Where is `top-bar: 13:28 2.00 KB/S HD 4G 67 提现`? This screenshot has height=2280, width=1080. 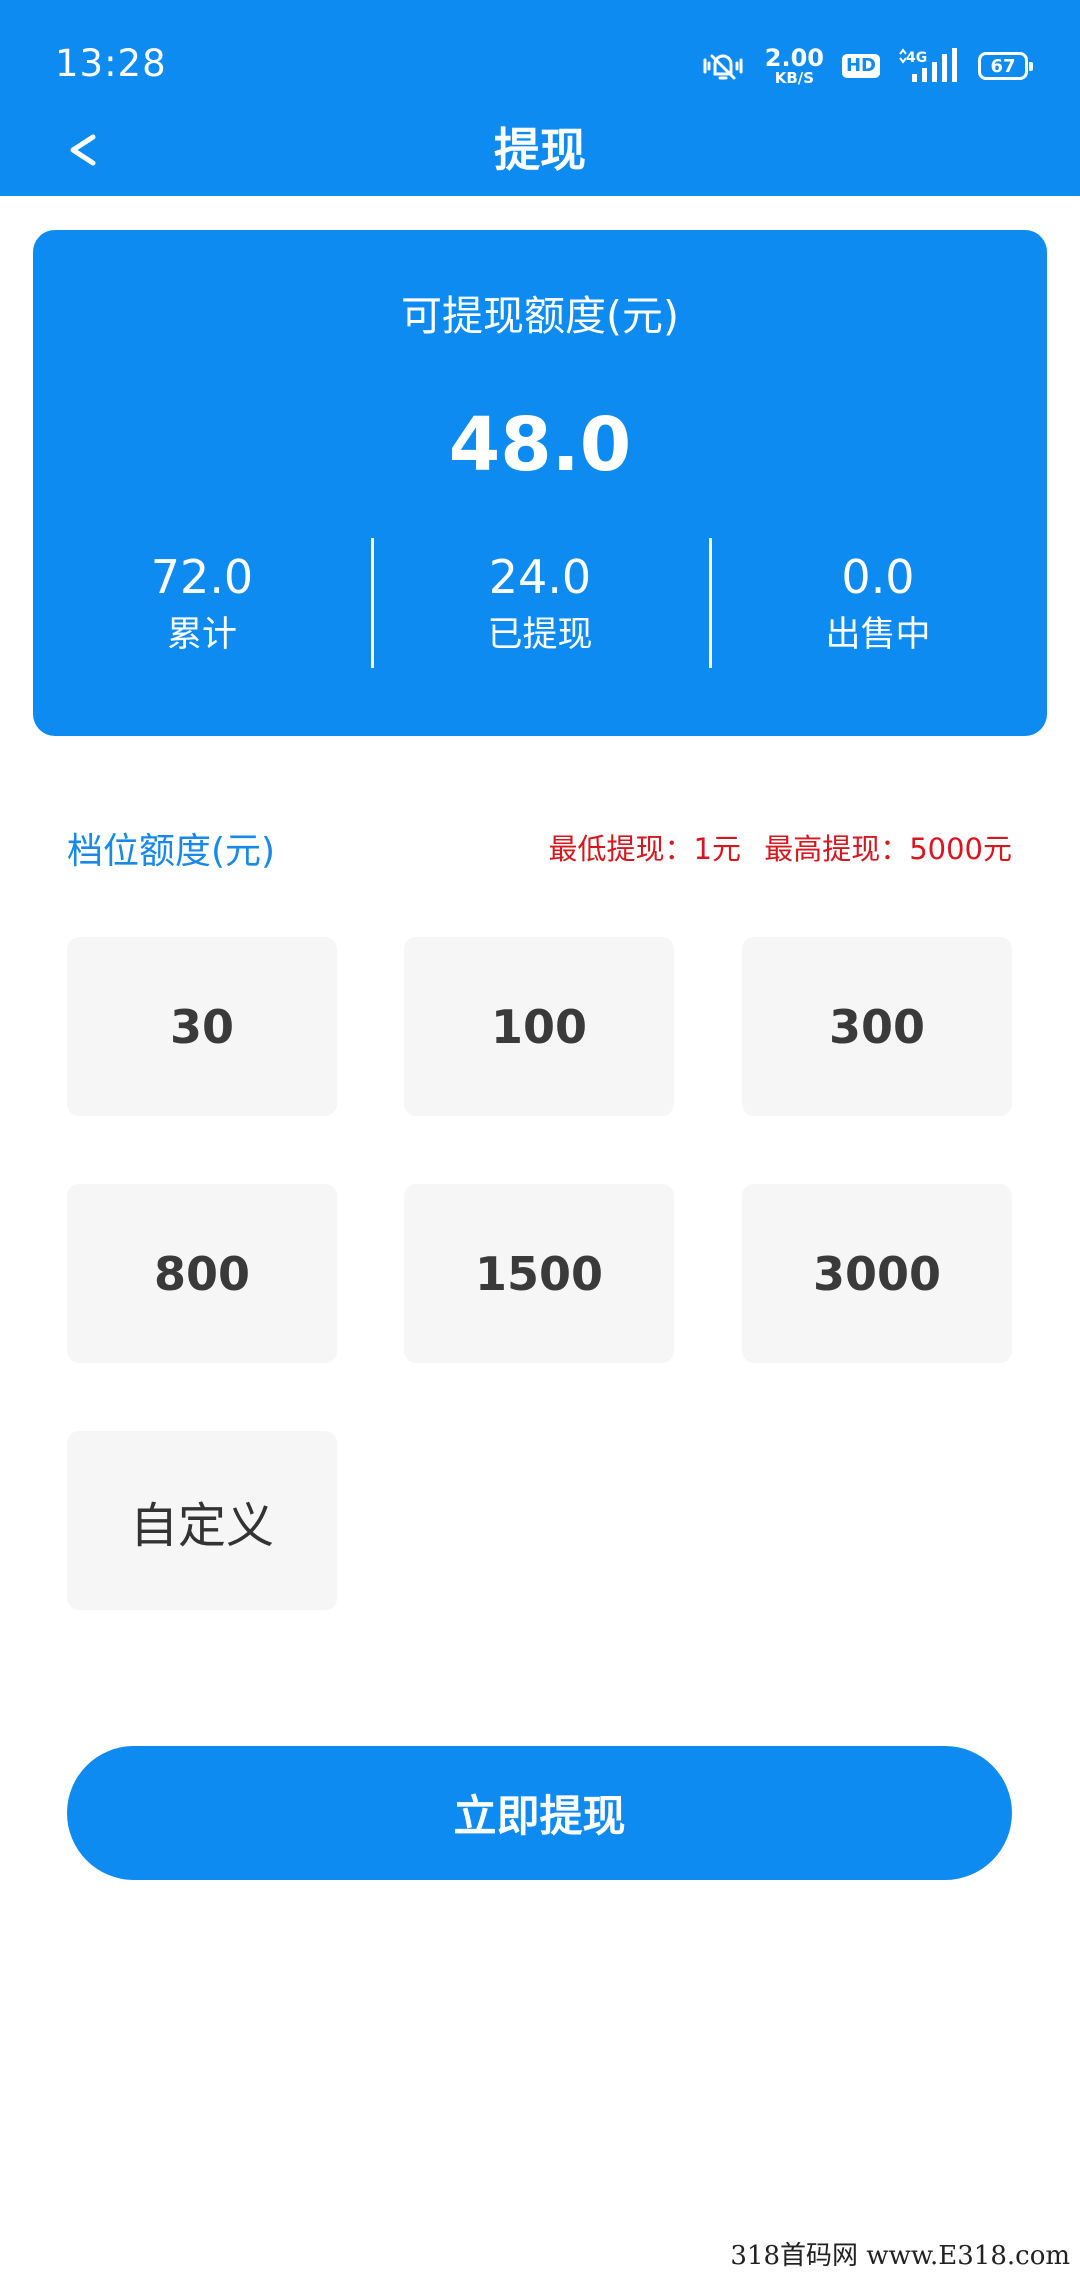 top-bar: 13:28 2.00 KB/S HD 4G 67 提现 is located at coordinates (540, 98).